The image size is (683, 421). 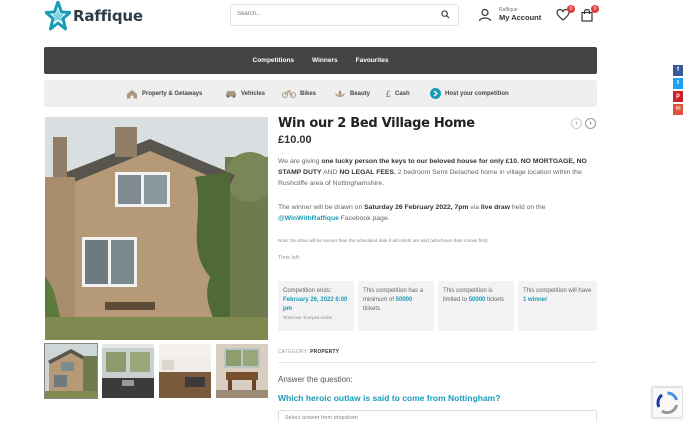 What do you see at coordinates (58, 16) in the screenshot?
I see `star-logo-icon` at bounding box center [58, 16].